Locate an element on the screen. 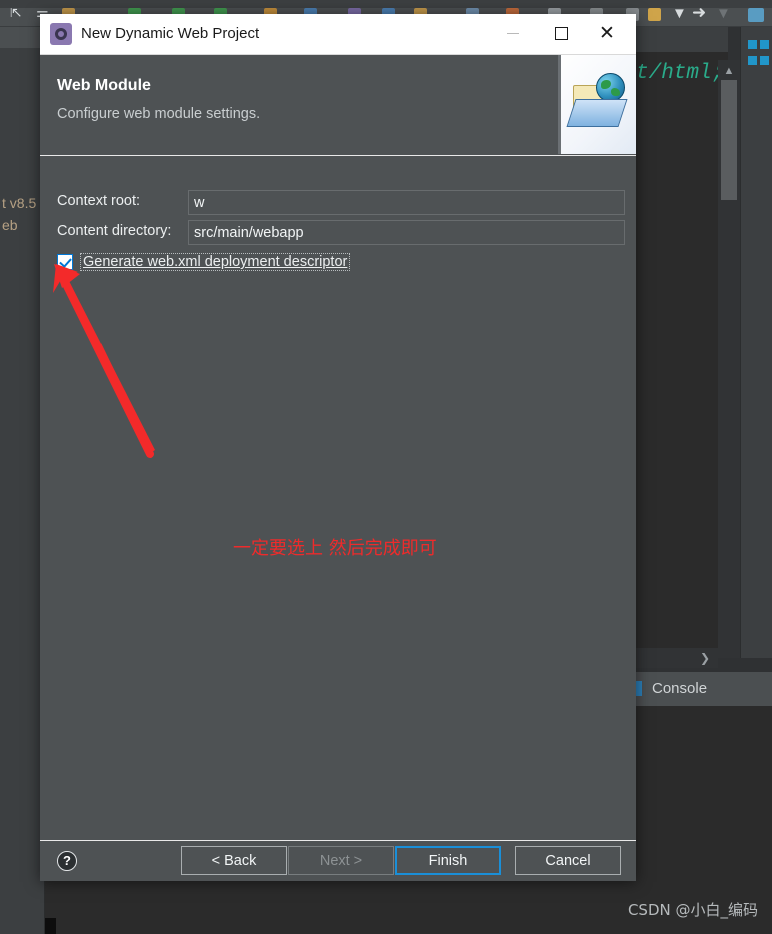 The image size is (772, 934). minimize-button is located at coordinates (513, 33).